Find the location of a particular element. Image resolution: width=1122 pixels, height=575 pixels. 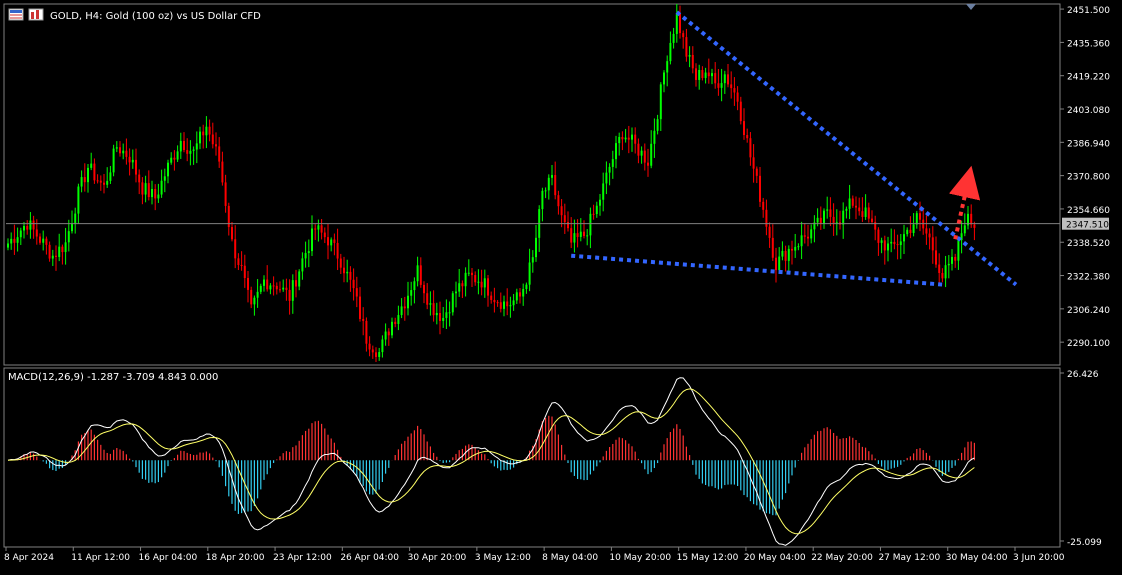

time-tick-label: 10 May 20:00 is located at coordinates (640, 558).